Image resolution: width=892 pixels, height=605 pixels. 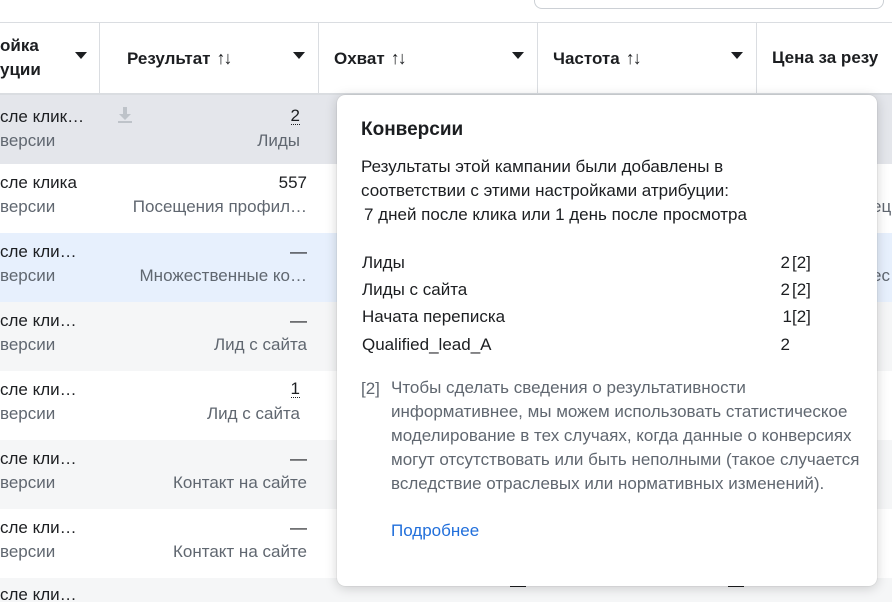 What do you see at coordinates (592, 293) in the screenshot?
I see `conversion-row: Лиды с сайта 2 [2]` at bounding box center [592, 293].